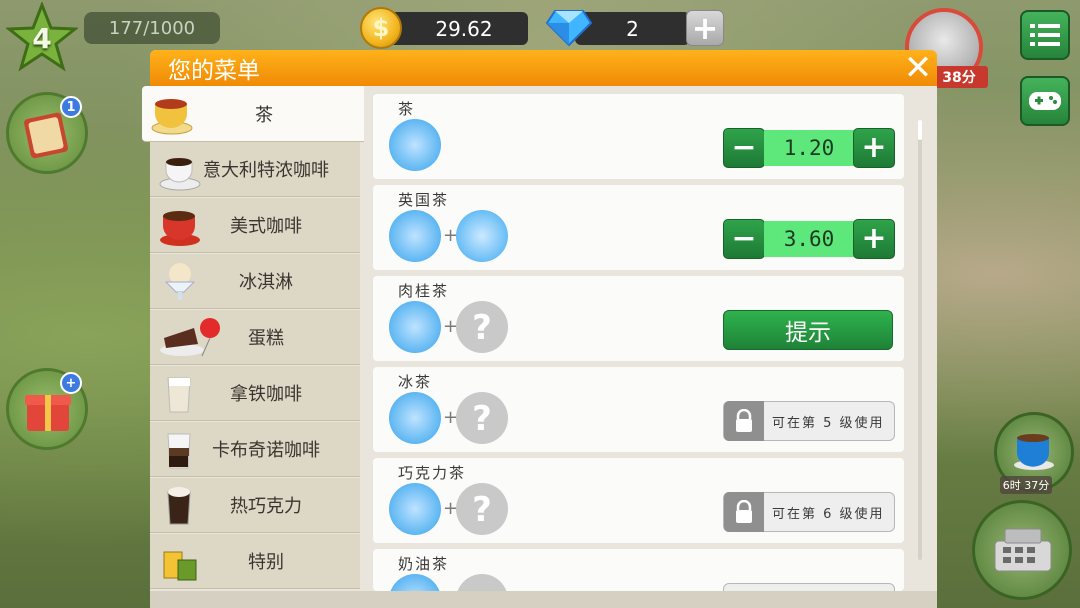  I want to click on recipe-name: 茶, so click(407, 109).